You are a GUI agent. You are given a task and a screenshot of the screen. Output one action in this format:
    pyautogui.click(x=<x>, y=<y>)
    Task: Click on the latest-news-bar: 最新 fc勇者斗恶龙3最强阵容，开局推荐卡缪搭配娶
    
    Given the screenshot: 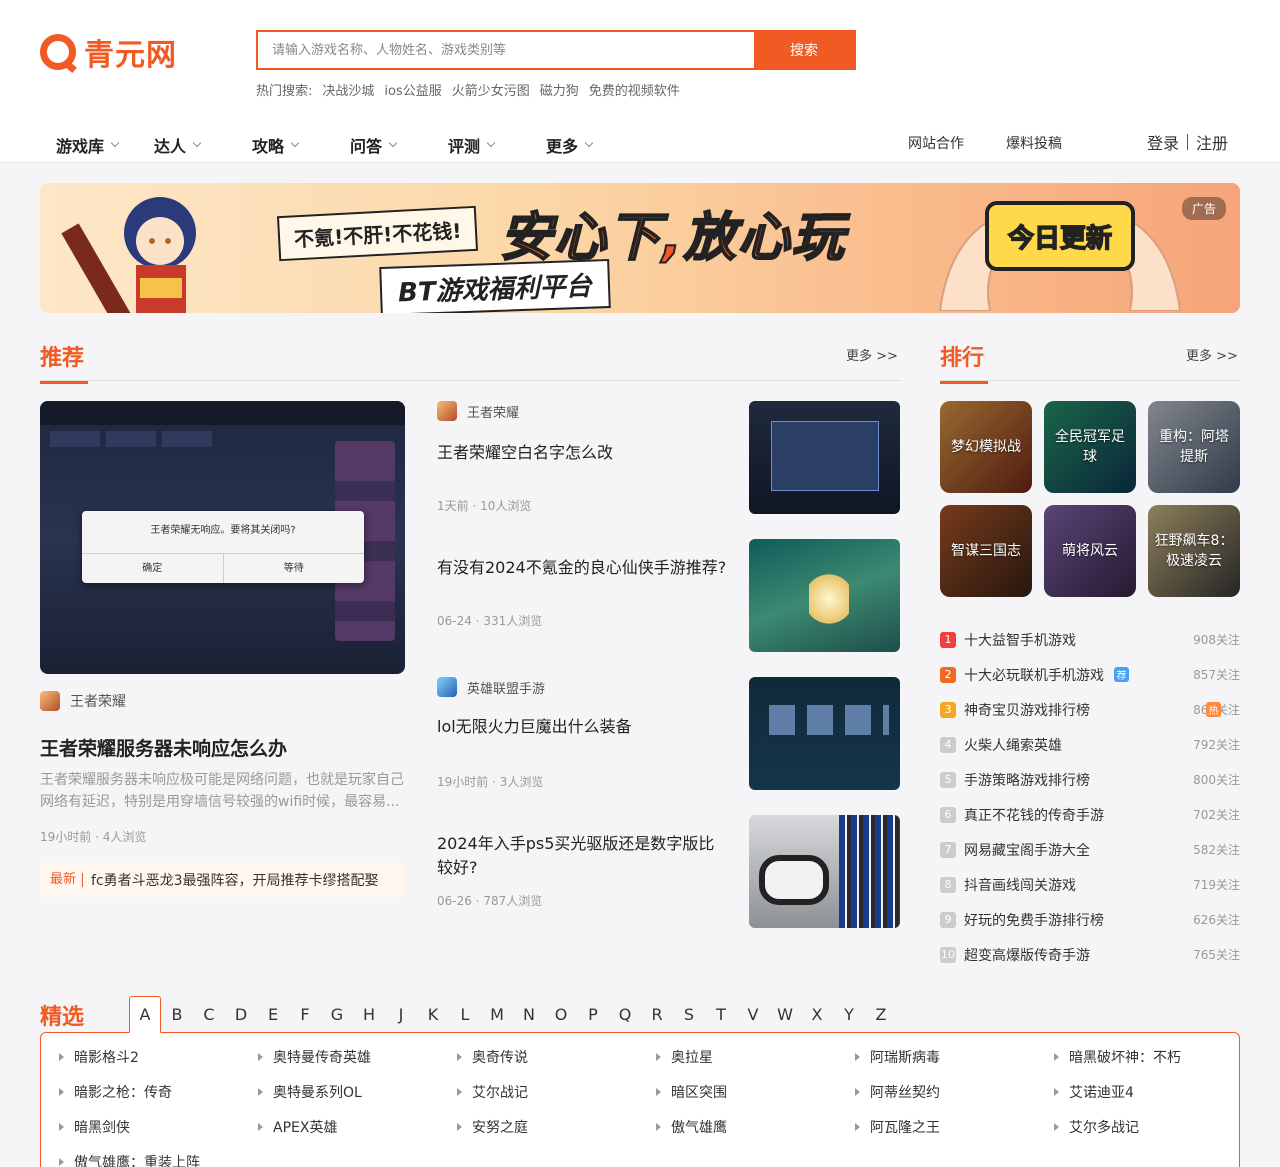 What is the action you would take?
    pyautogui.click(x=222, y=880)
    